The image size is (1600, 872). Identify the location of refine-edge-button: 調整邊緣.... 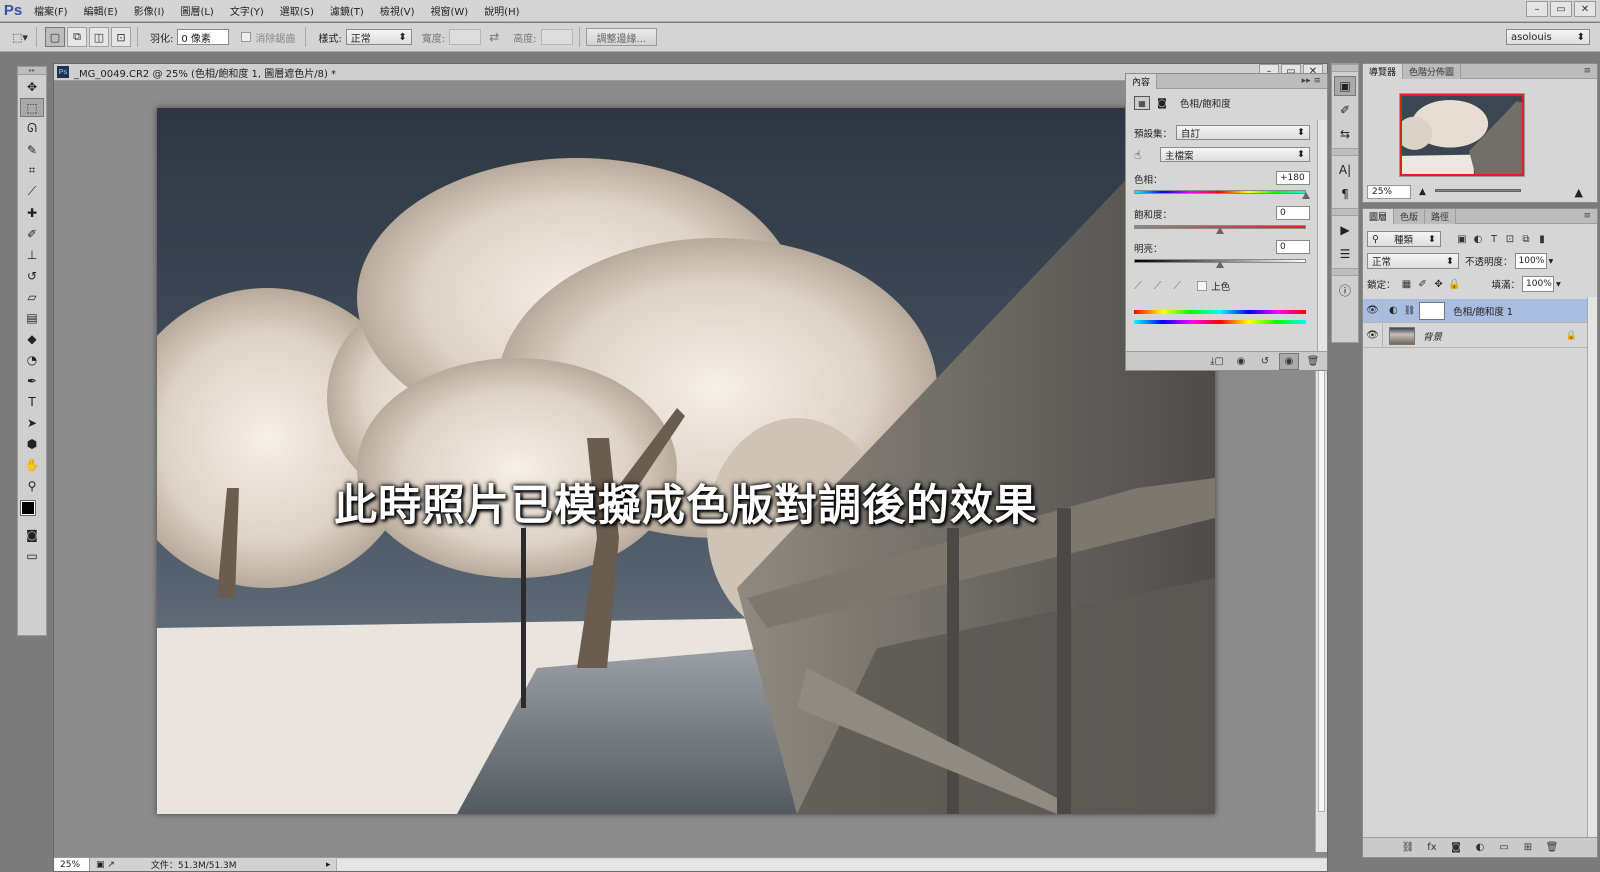
(621, 37).